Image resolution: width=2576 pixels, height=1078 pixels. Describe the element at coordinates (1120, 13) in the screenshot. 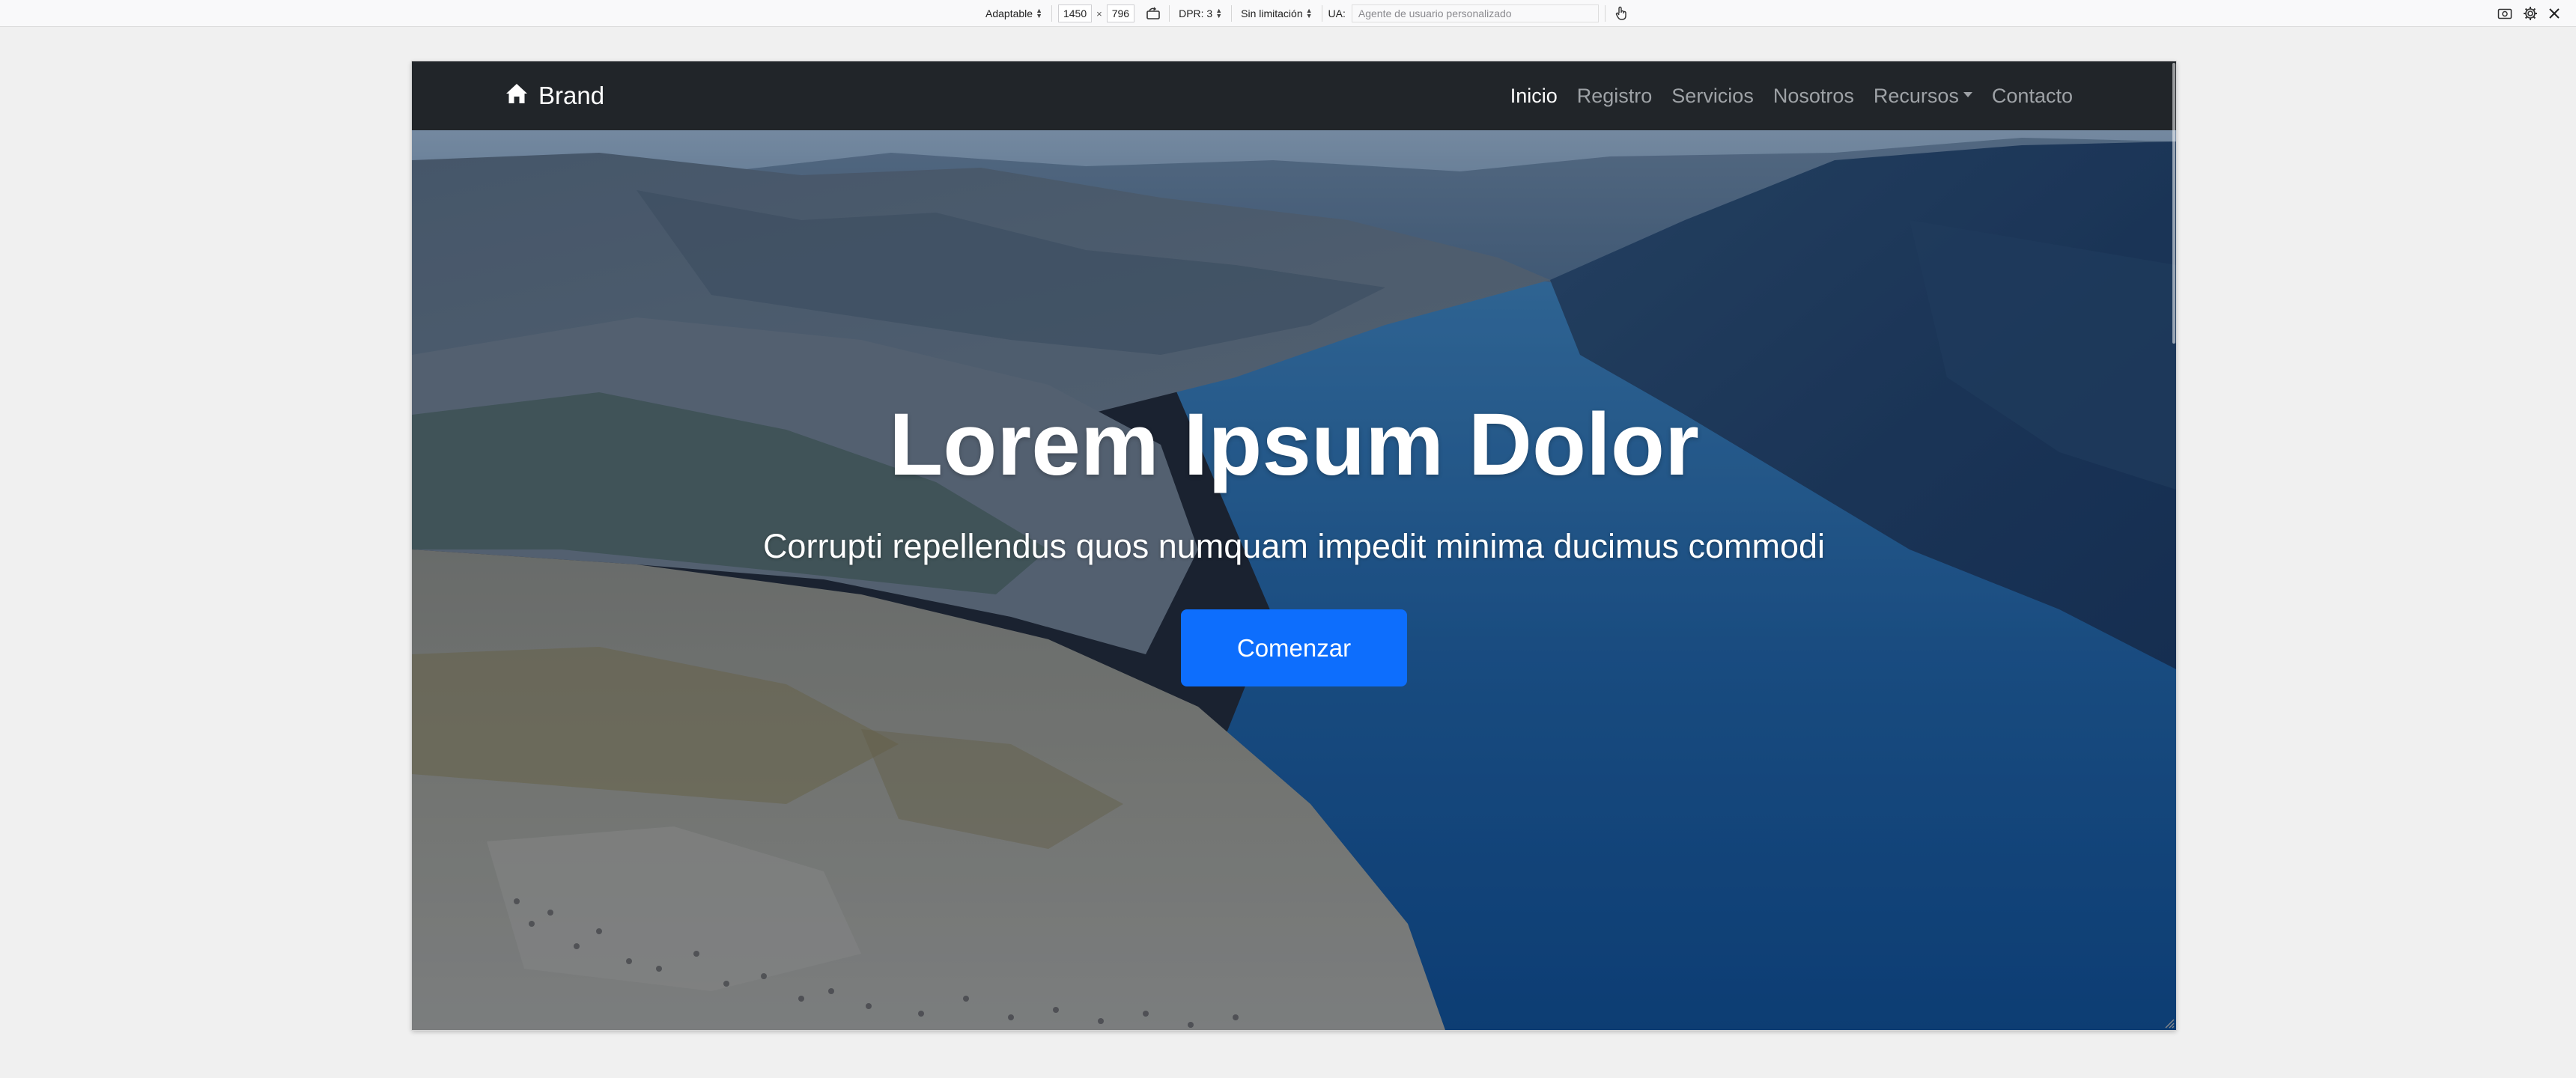

I see `viewport-height-input: 796` at that location.